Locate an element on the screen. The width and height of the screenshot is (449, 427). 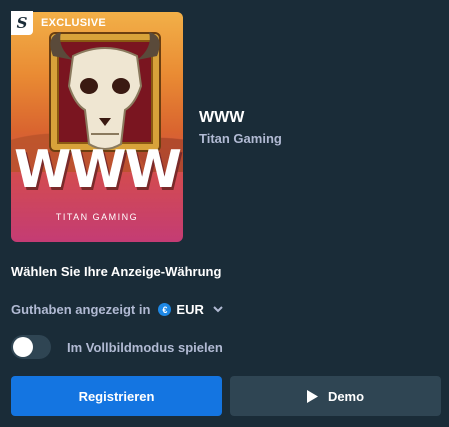
currency-select: € EUR is located at coordinates (190, 309).